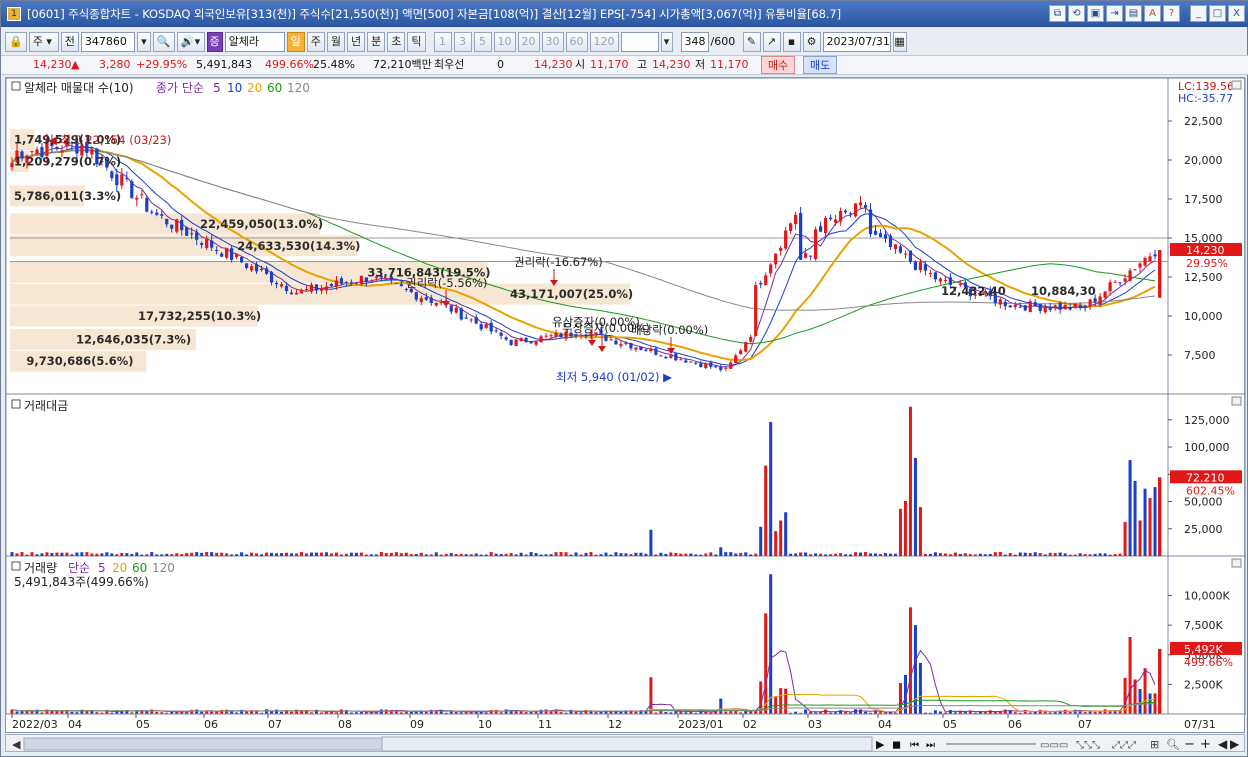 This screenshot has height=757, width=1248. Describe the element at coordinates (482, 42) in the screenshot. I see `minute-5: 5` at that location.